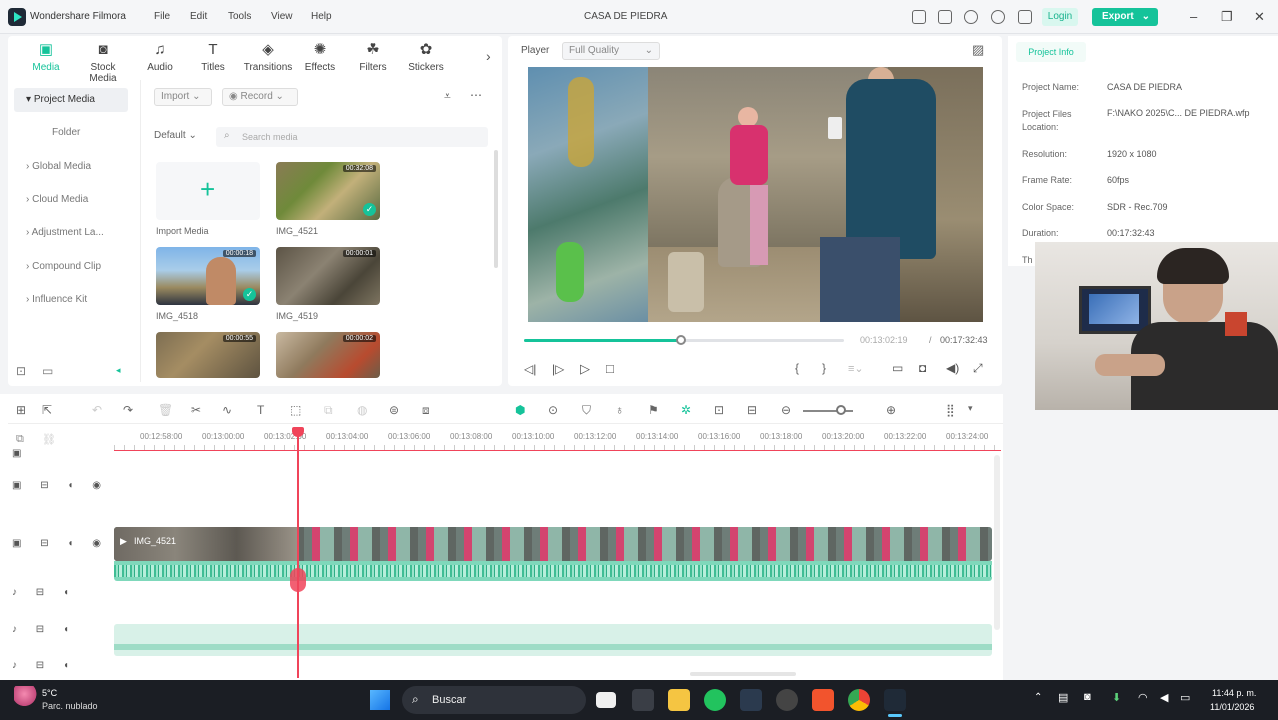 The width and height of the screenshot is (1278, 720). Describe the element at coordinates (46, 58) in the screenshot. I see `tab-media: ▣ Media` at that location.